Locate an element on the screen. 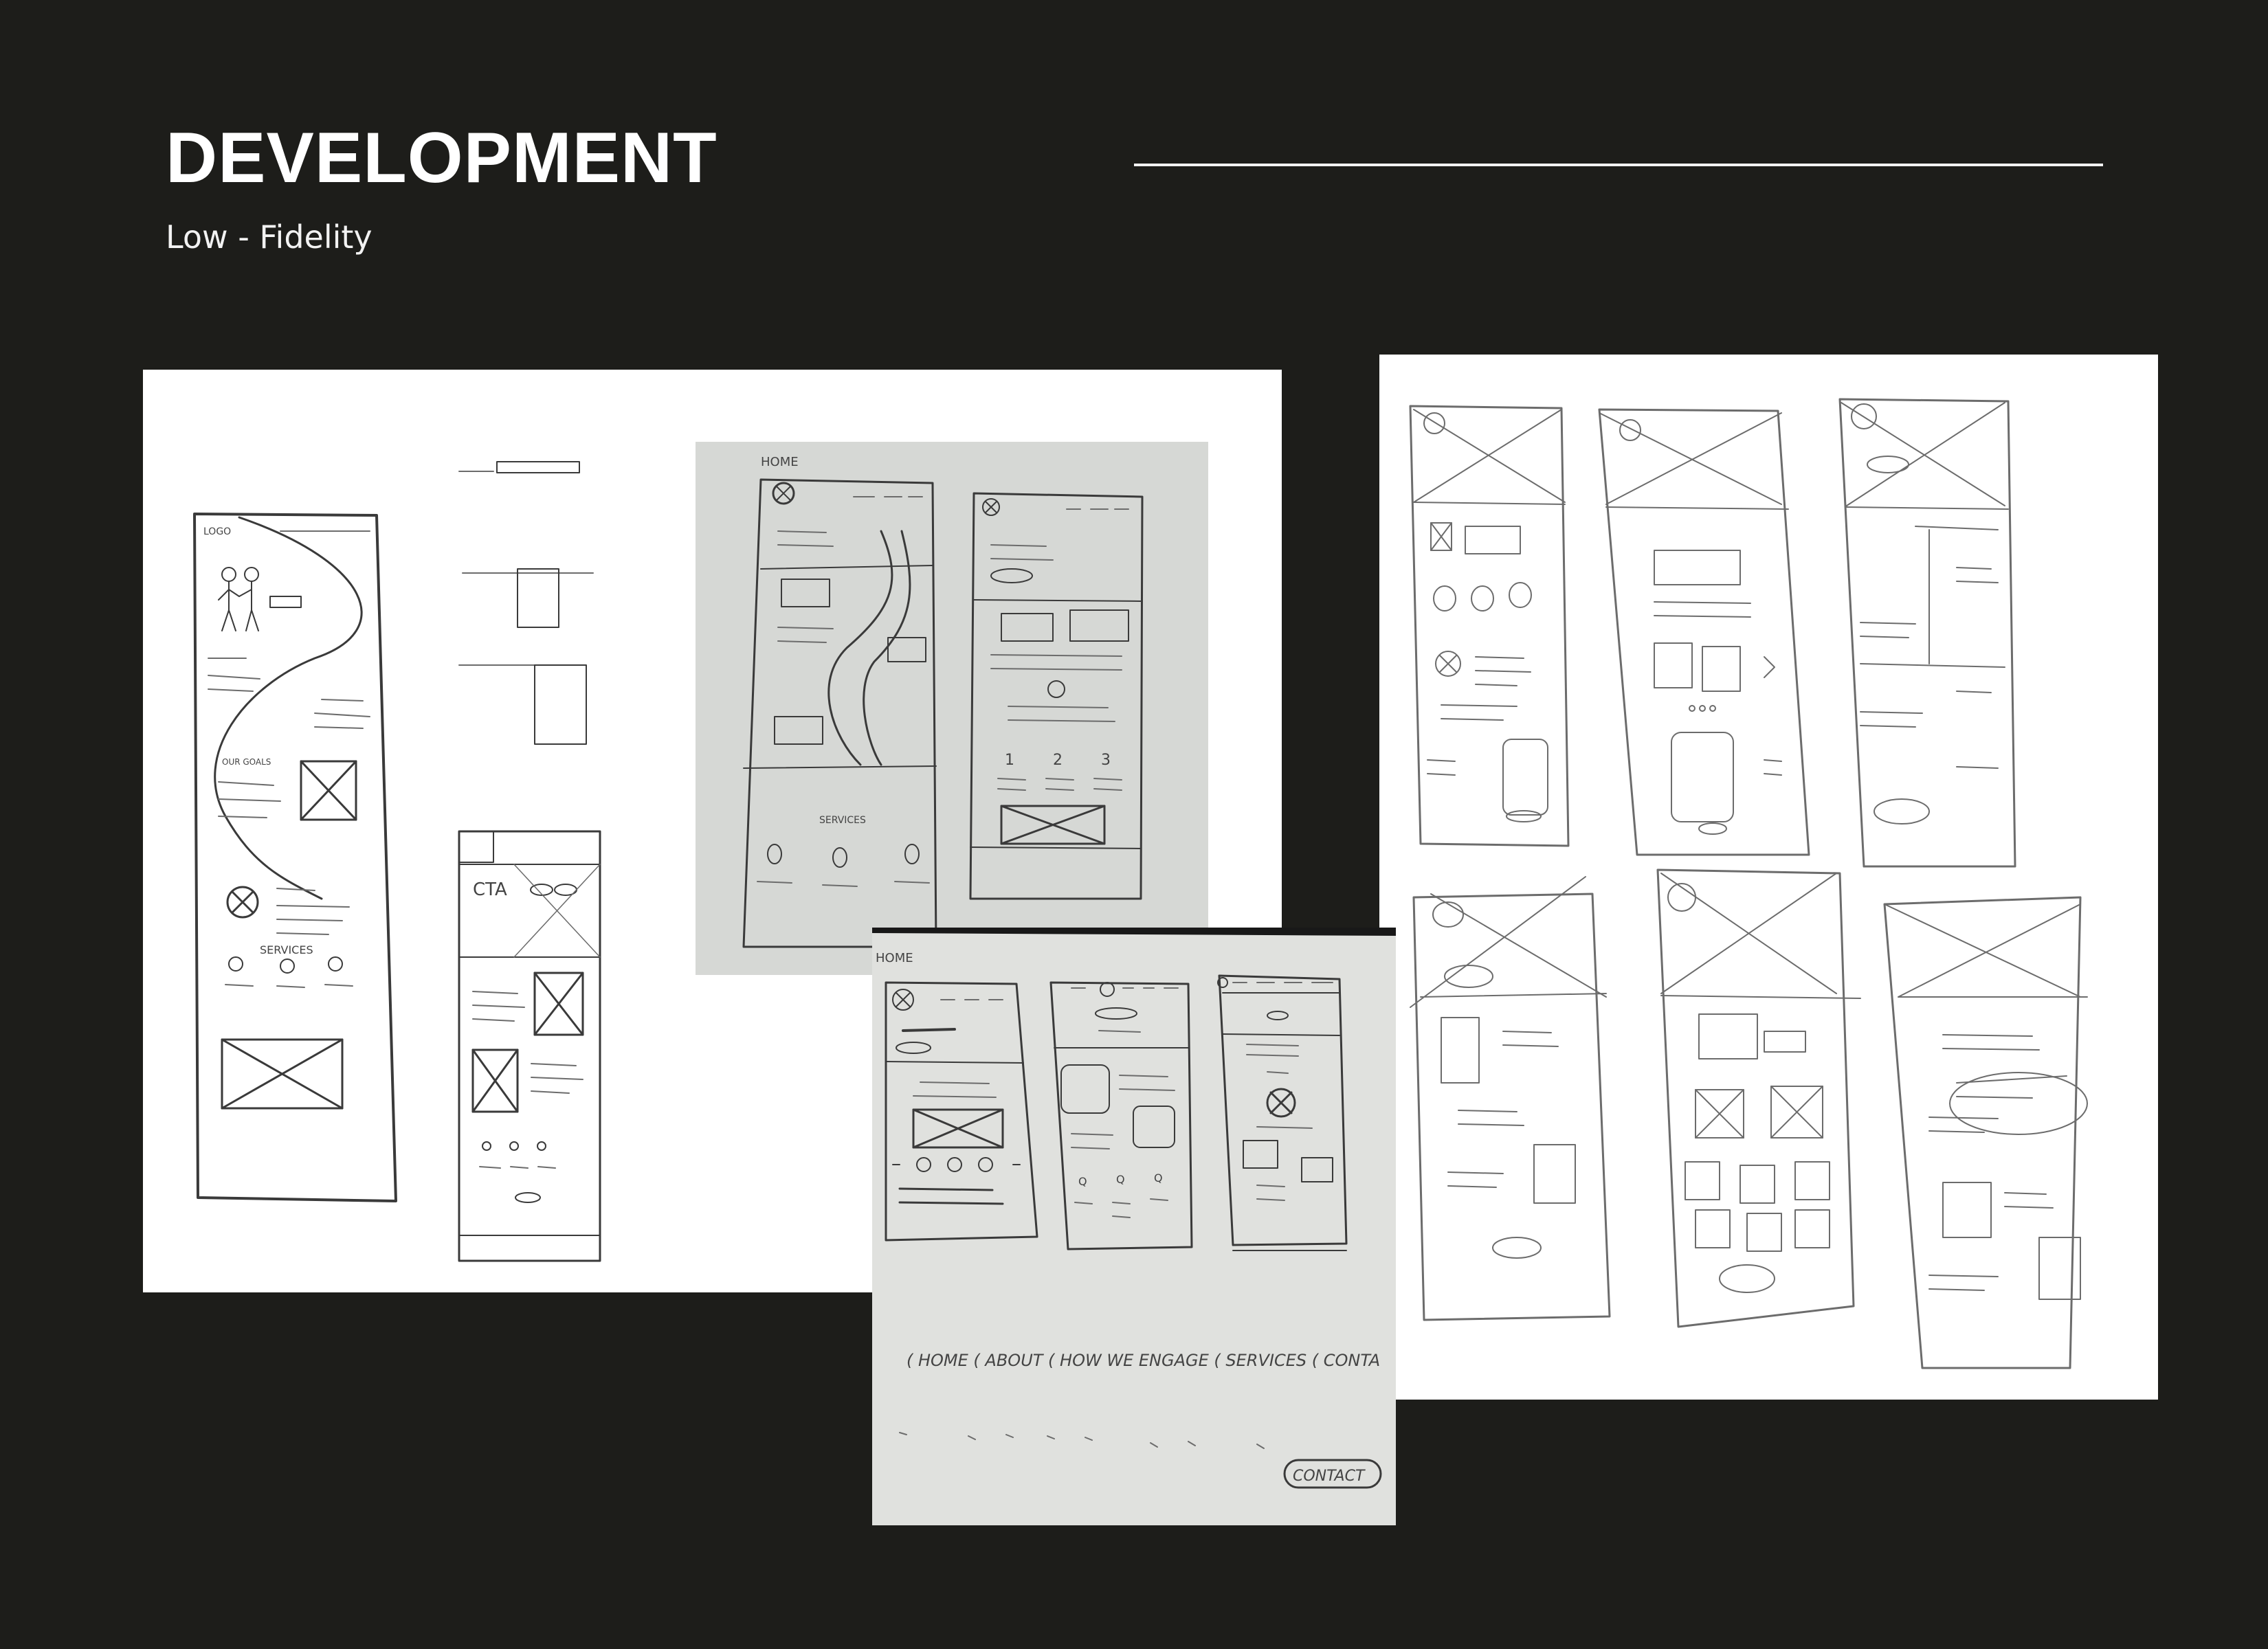 This screenshot has width=2268, height=1649. bottom-q-mark-2: Q is located at coordinates (1120, 1179).